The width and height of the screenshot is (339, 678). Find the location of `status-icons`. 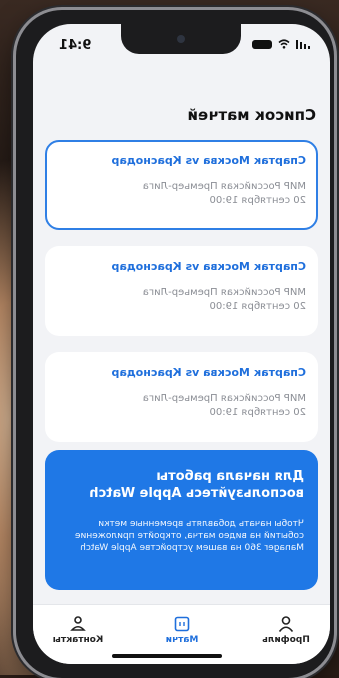

status-icons is located at coordinates (281, 44).